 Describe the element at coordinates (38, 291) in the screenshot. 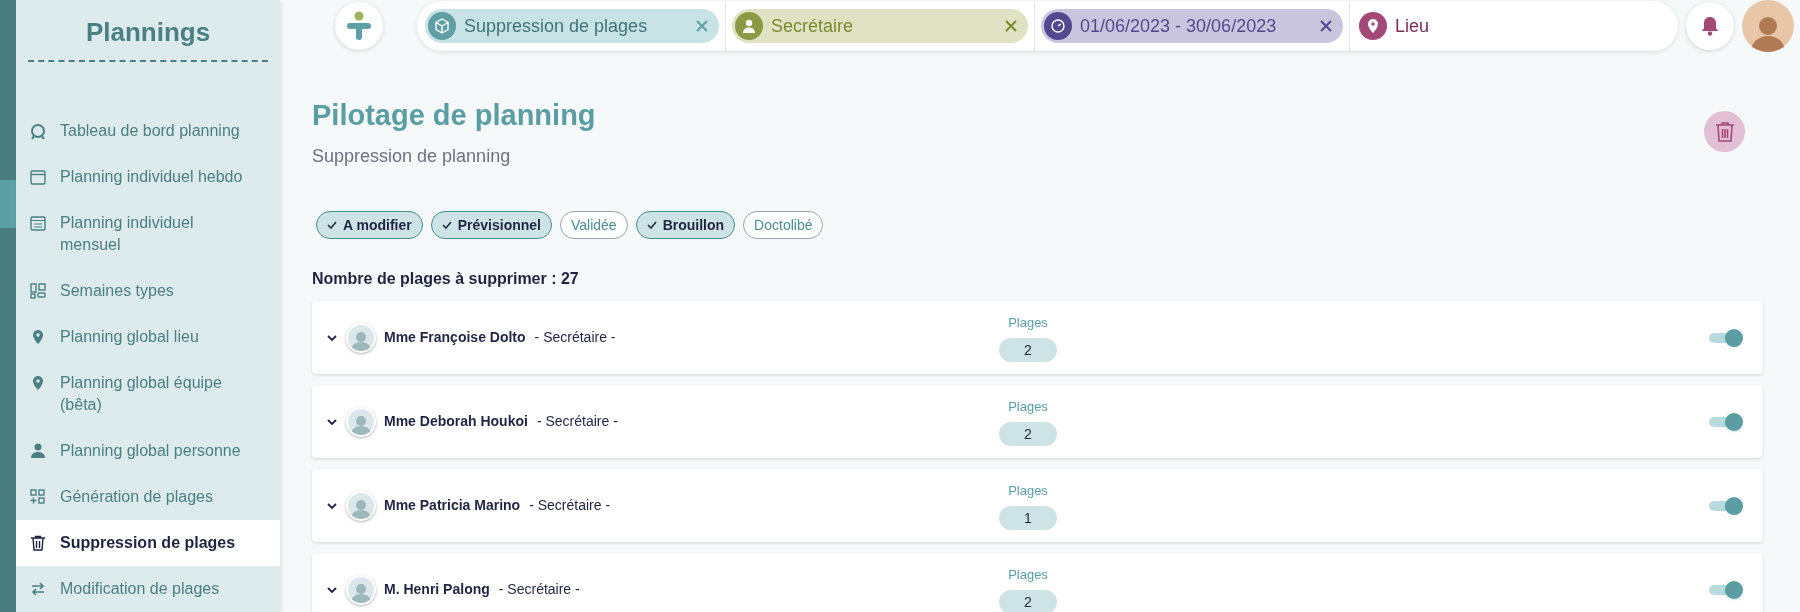

I see `layout-icon` at that location.